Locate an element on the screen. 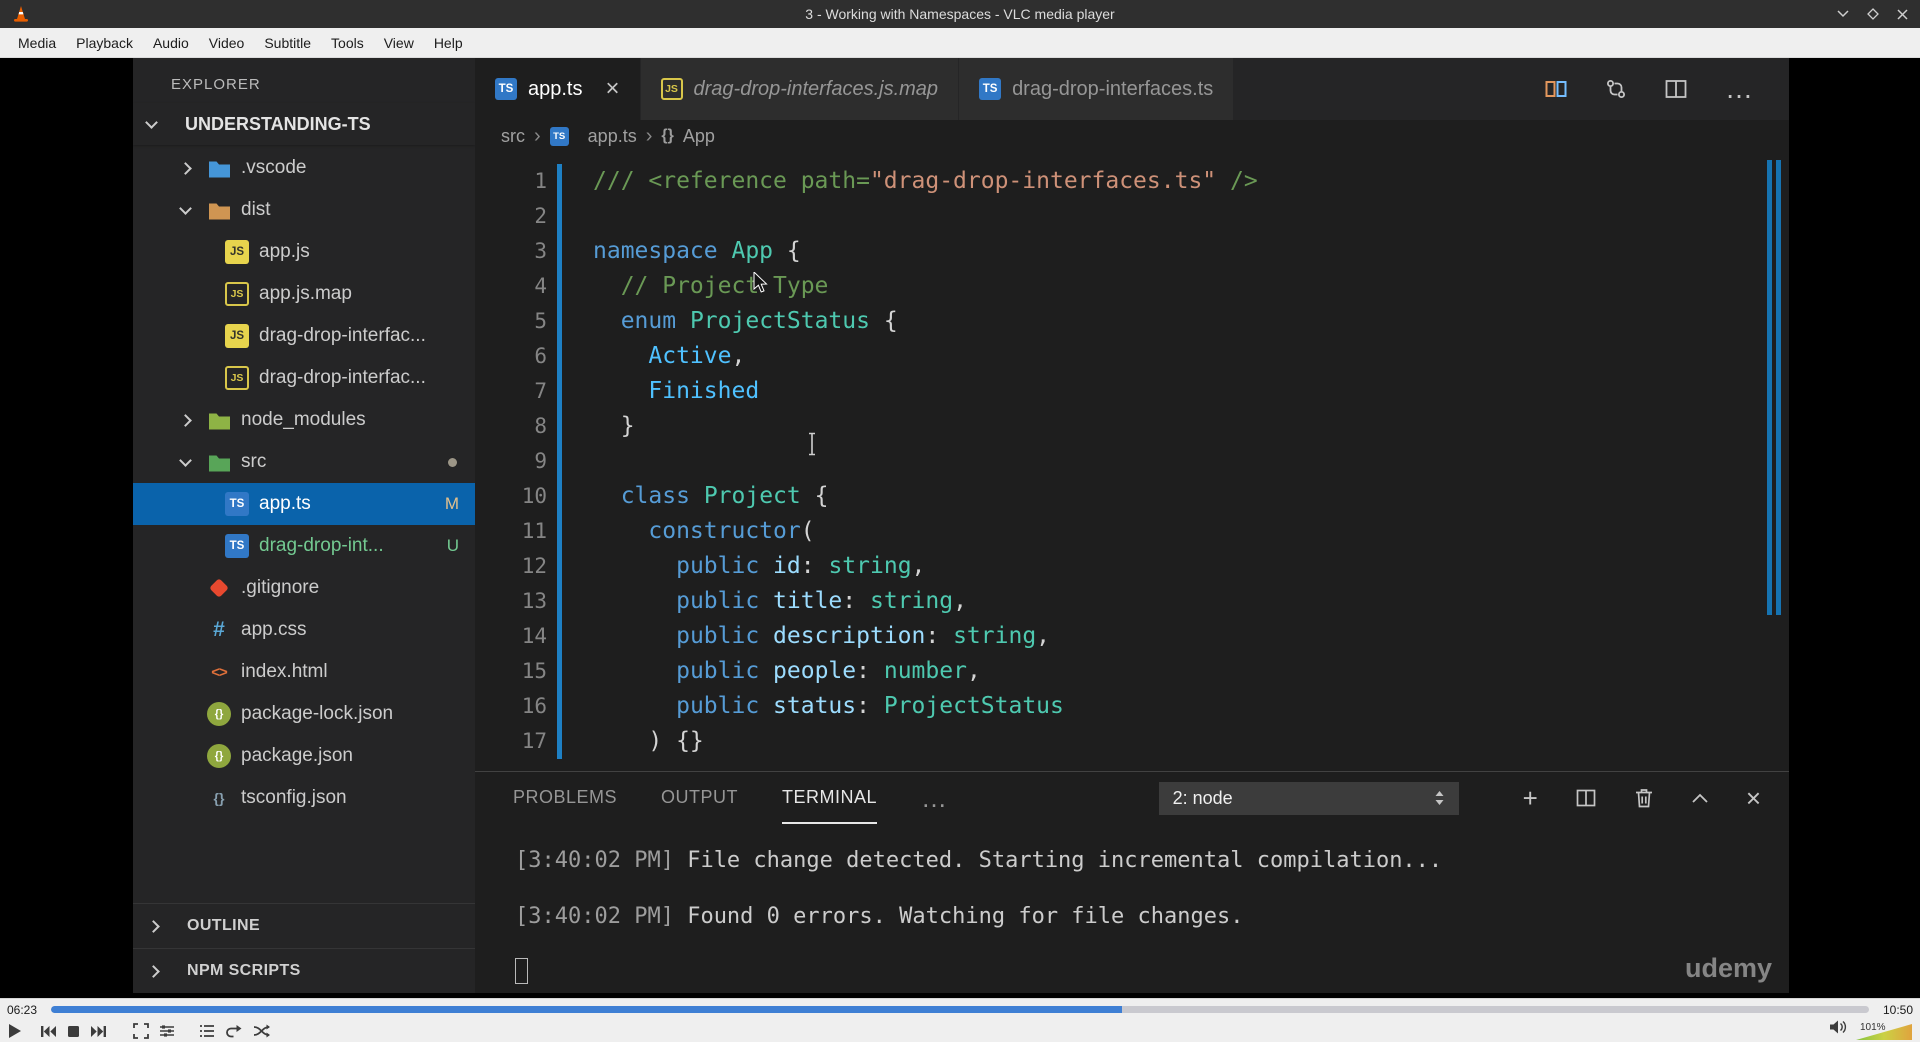 The height and width of the screenshot is (1042, 1920). tree-item-drag-drop-int...: TS drag-drop-int... U is located at coordinates (304, 546).